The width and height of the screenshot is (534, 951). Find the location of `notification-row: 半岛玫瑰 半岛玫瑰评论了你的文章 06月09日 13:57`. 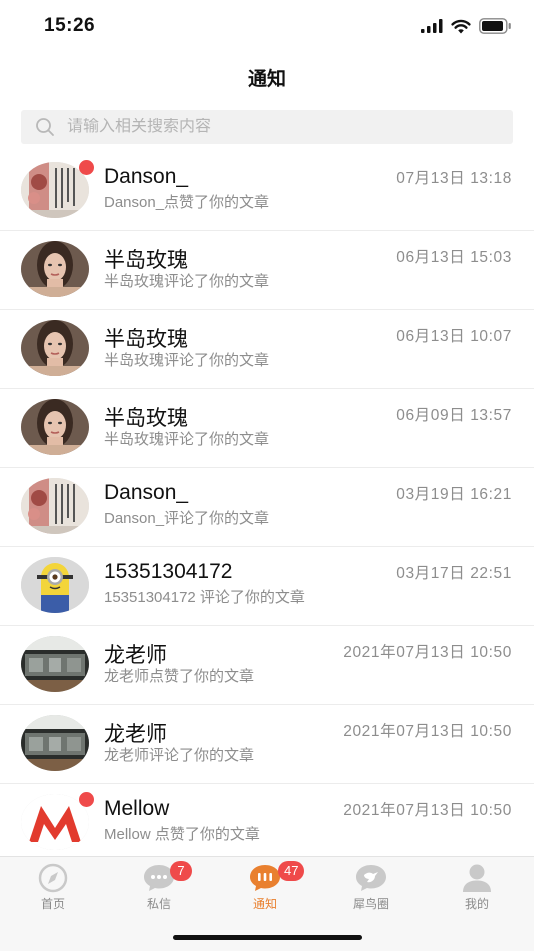

notification-row: 半岛玫瑰 半岛玫瑰评论了你的文章 06月09日 13:57 is located at coordinates (267, 428).